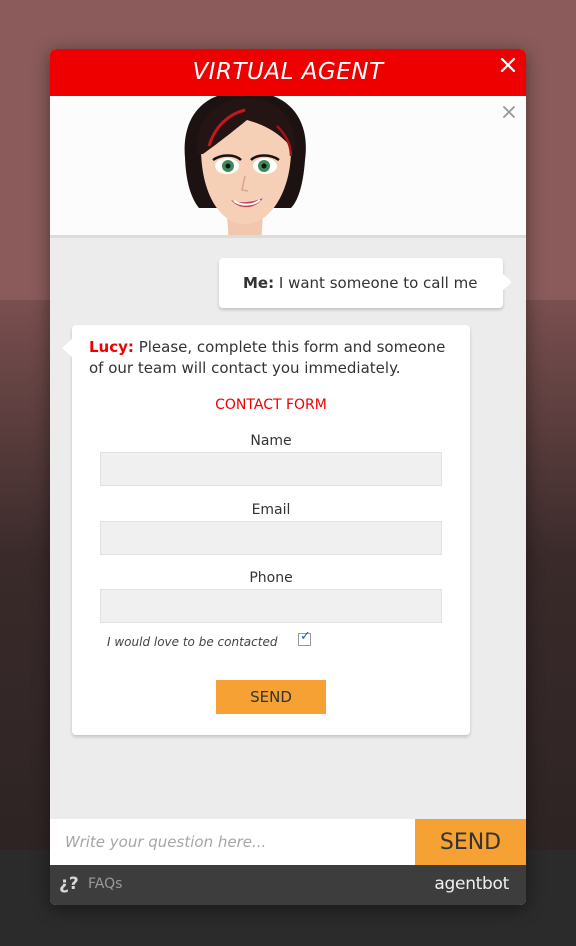  I want to click on user-message-text: I want someone to call me, so click(378, 283).